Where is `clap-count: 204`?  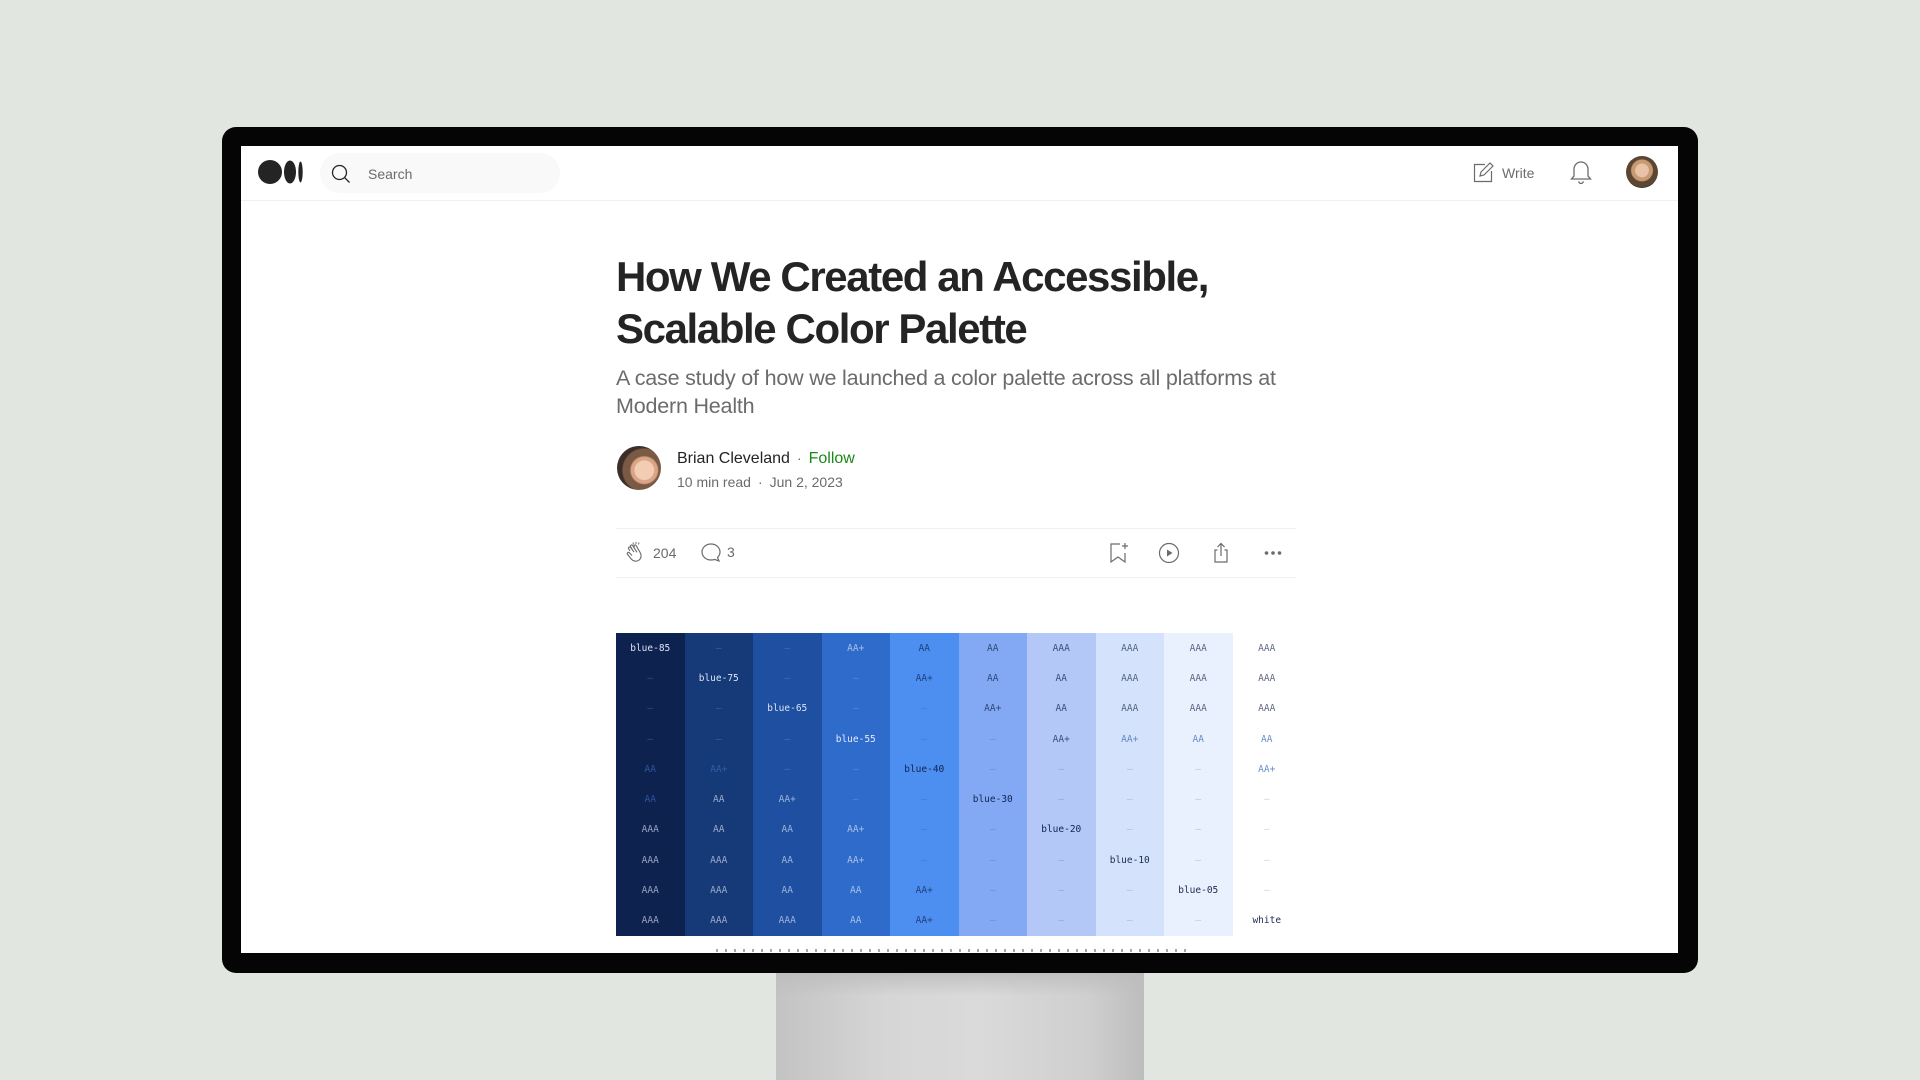
clap-count: 204 is located at coordinates (665, 553).